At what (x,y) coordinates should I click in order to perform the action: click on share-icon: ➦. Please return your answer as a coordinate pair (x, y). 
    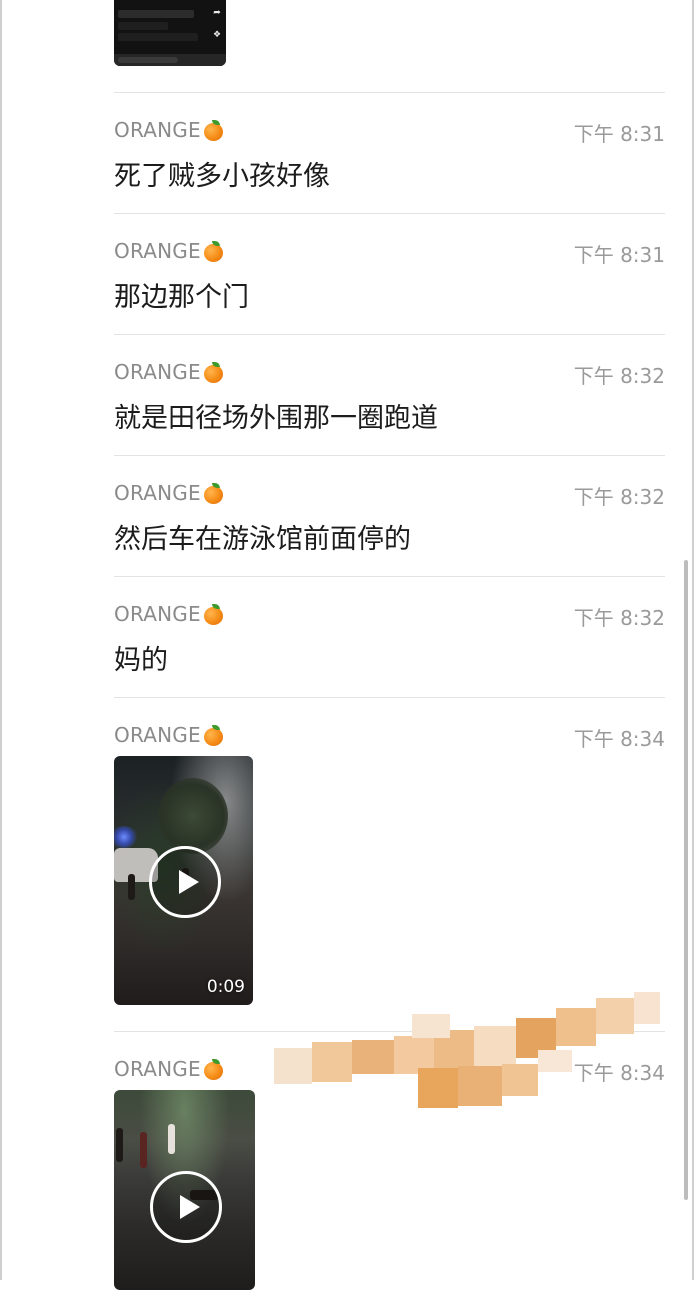
    Looking at the image, I should click on (217, 13).